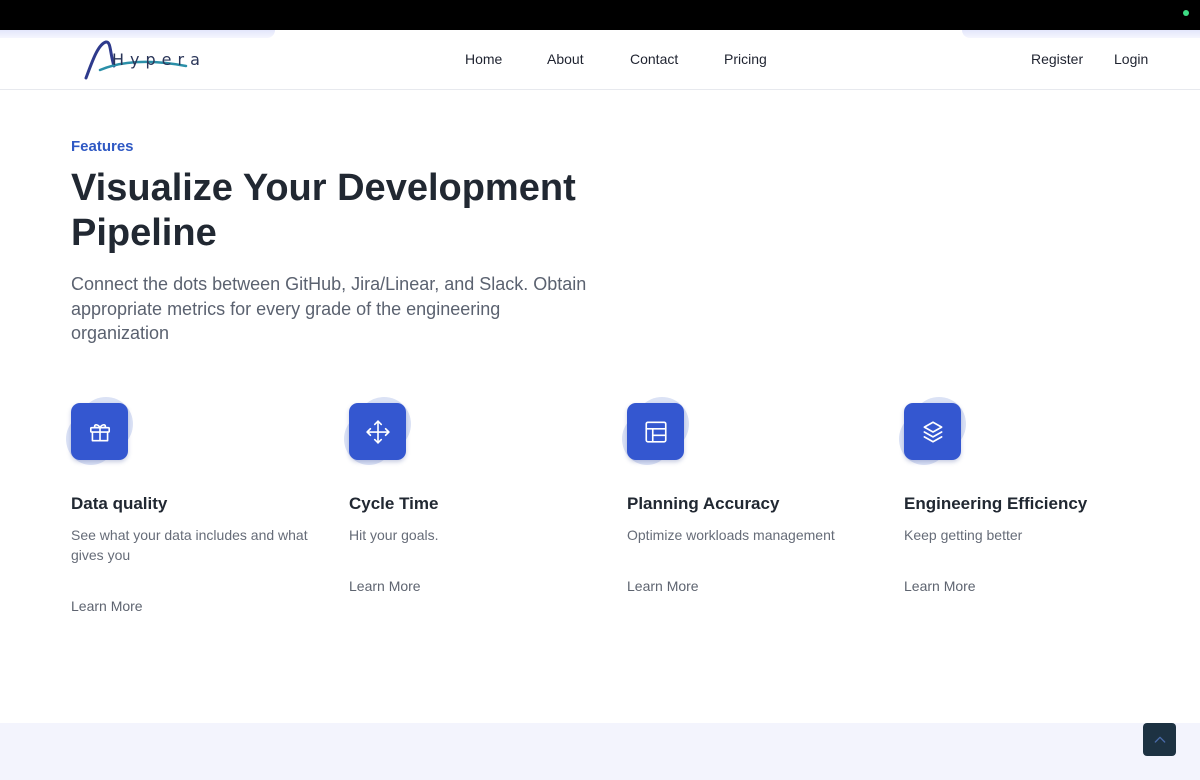 This screenshot has width=1200, height=780. I want to click on feature-title: Engineering Efficiency, so click(996, 503).